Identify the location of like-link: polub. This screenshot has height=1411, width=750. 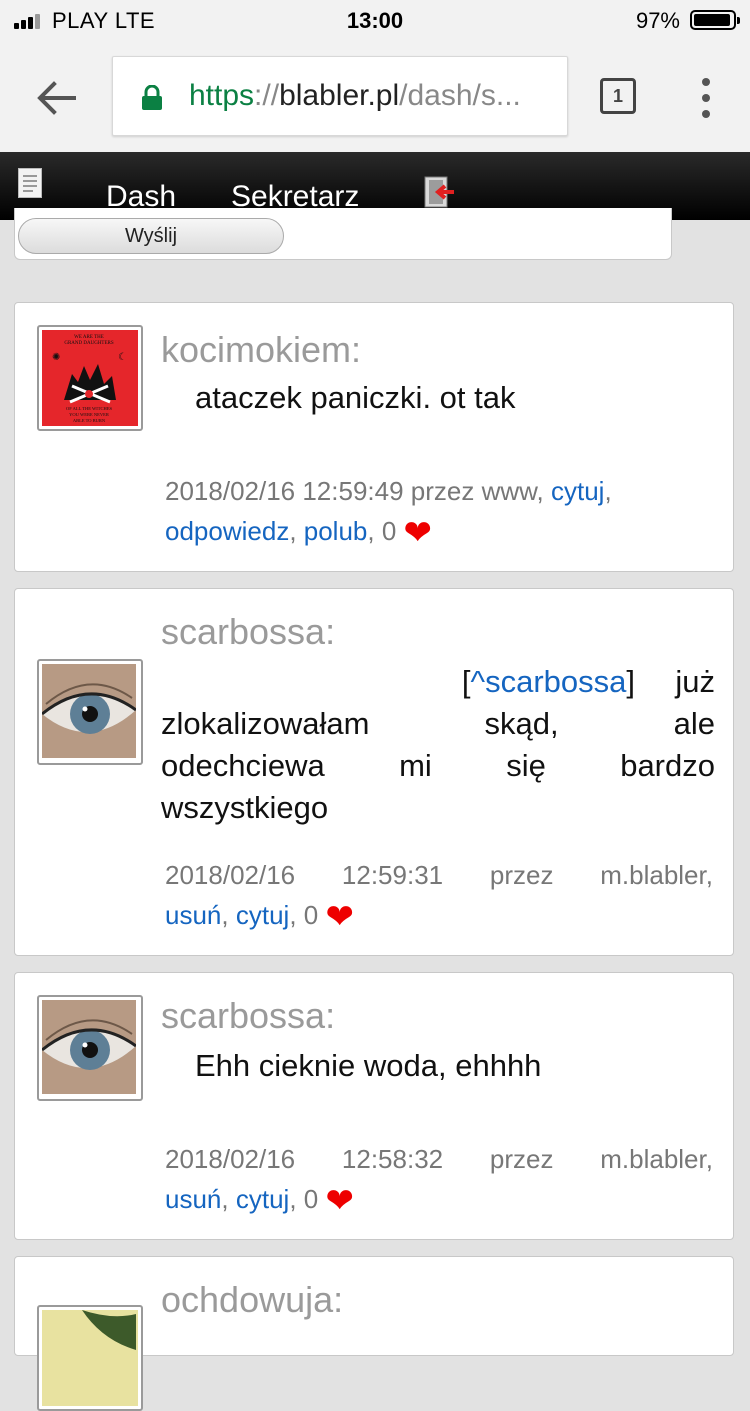
(336, 531).